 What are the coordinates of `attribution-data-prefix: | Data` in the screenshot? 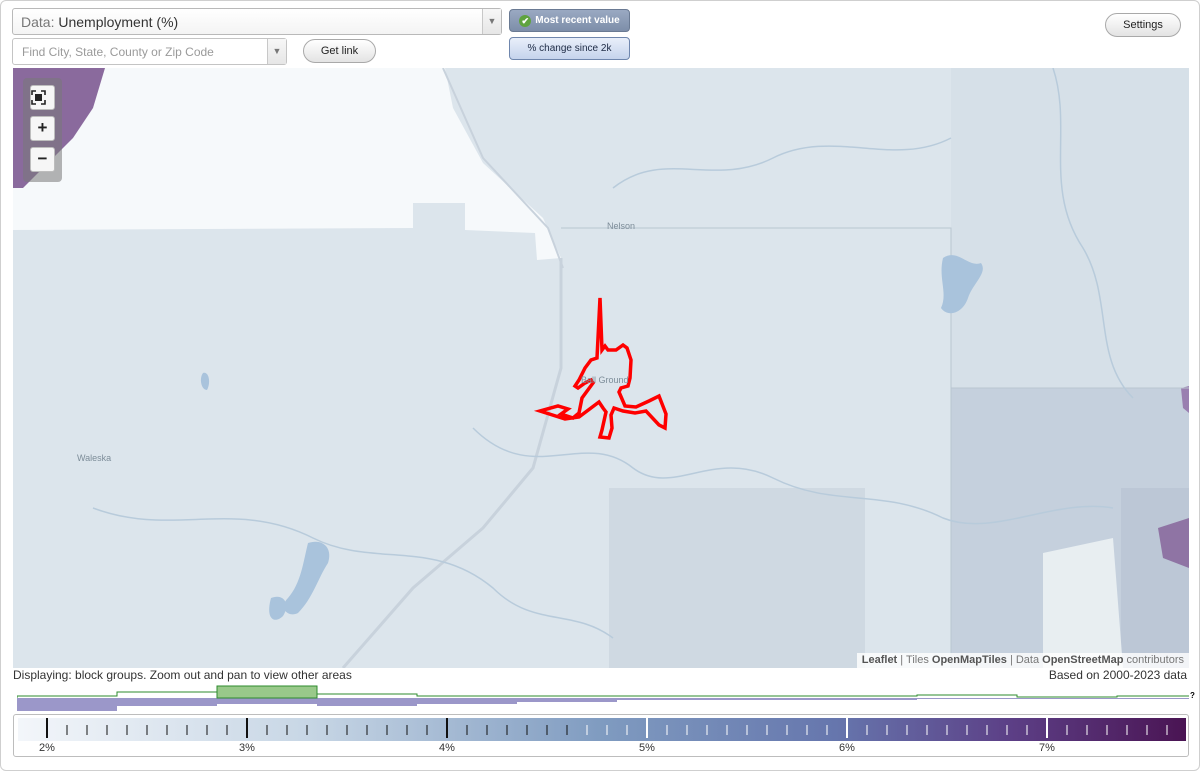 It's located at (1024, 660).